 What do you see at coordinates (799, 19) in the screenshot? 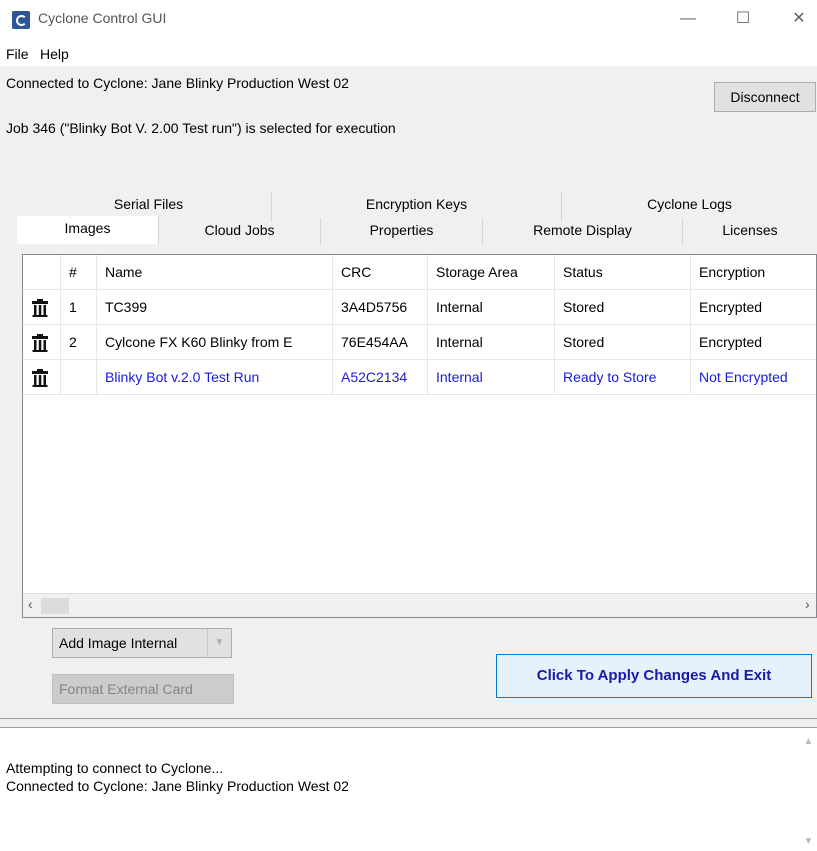
I see `close-button: ✕` at bounding box center [799, 19].